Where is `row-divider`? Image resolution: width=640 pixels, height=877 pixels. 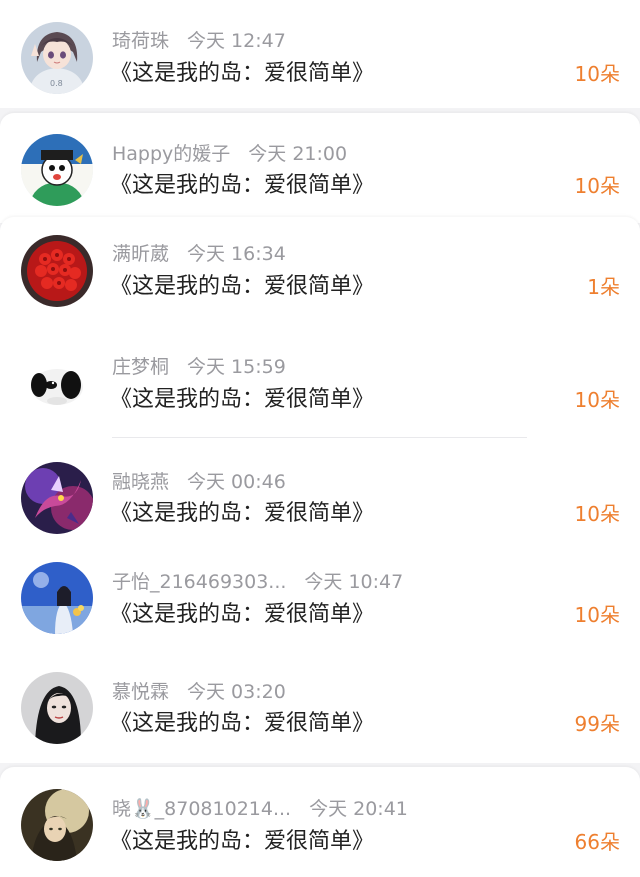
row-divider is located at coordinates (319, 437).